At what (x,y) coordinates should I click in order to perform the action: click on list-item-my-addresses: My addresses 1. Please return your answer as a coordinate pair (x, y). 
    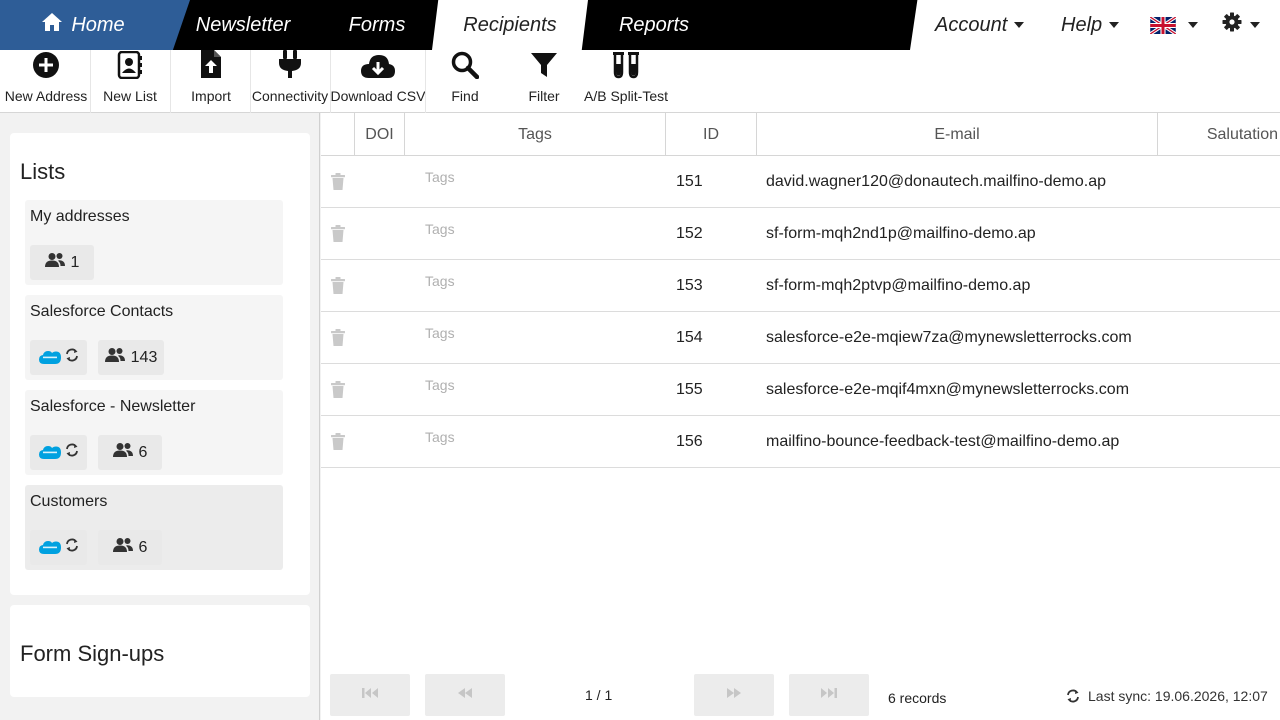
    Looking at the image, I should click on (154, 242).